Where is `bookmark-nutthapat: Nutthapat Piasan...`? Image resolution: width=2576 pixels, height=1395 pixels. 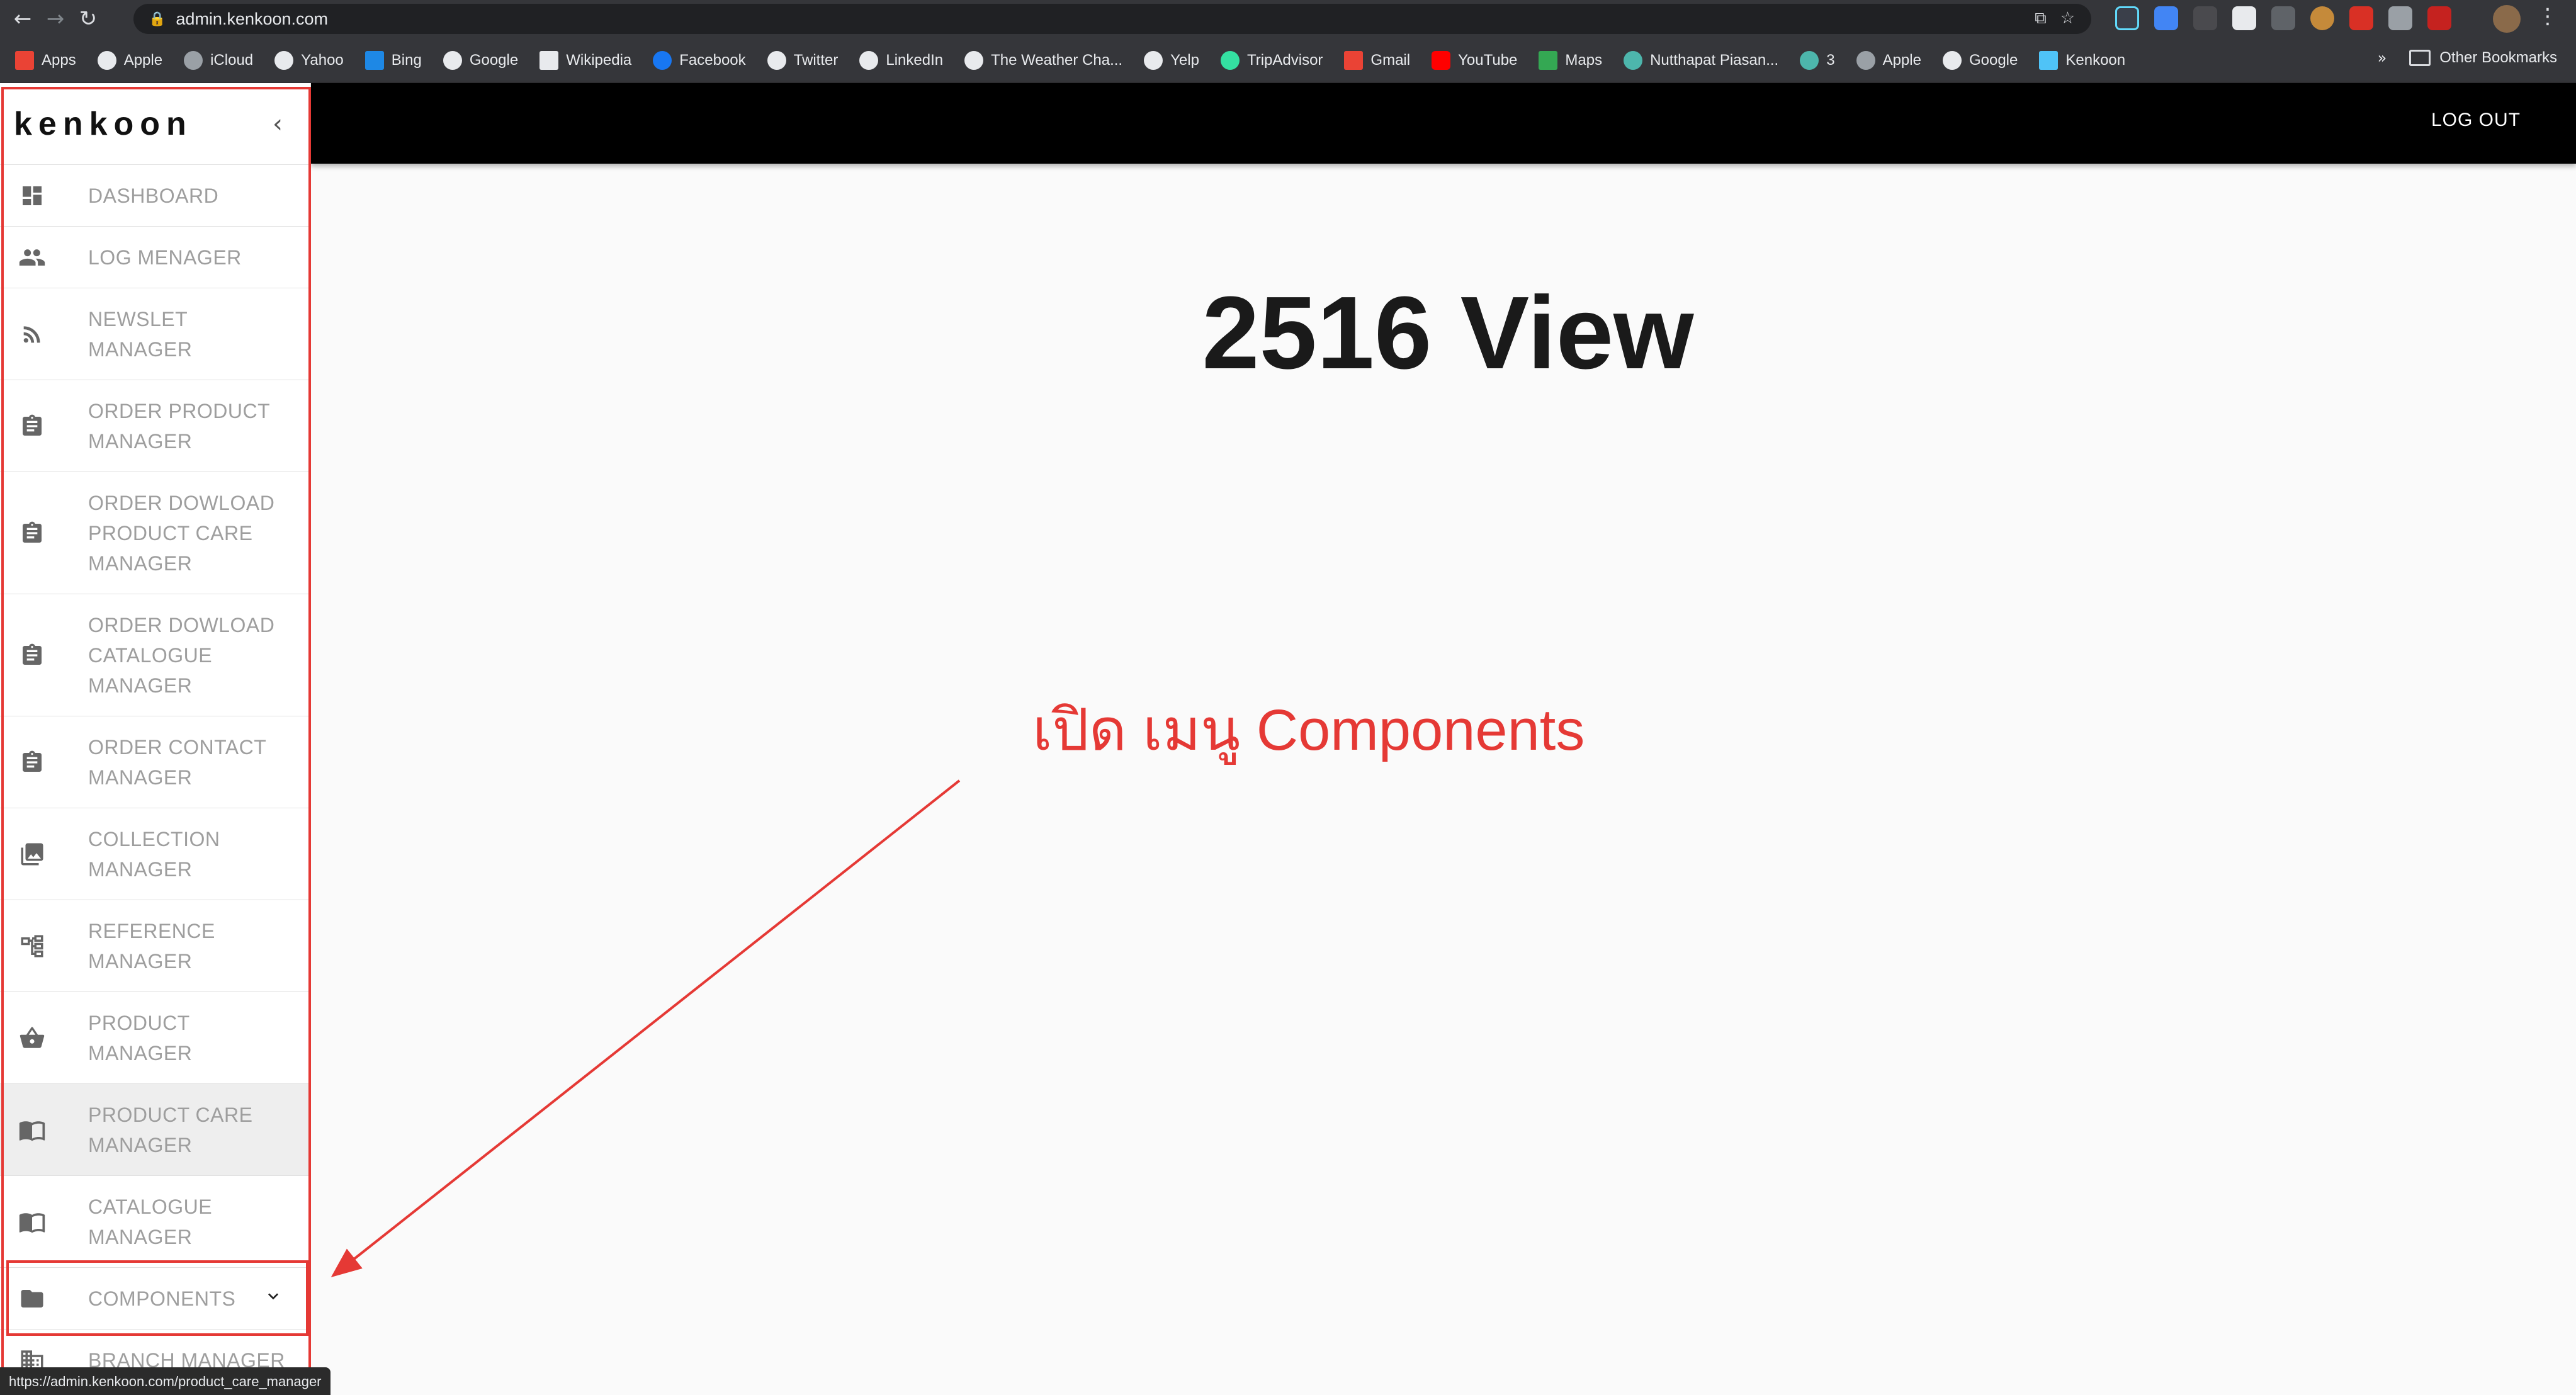
bookmark-nutthapat: Nutthapat Piasan... is located at coordinates (1701, 60).